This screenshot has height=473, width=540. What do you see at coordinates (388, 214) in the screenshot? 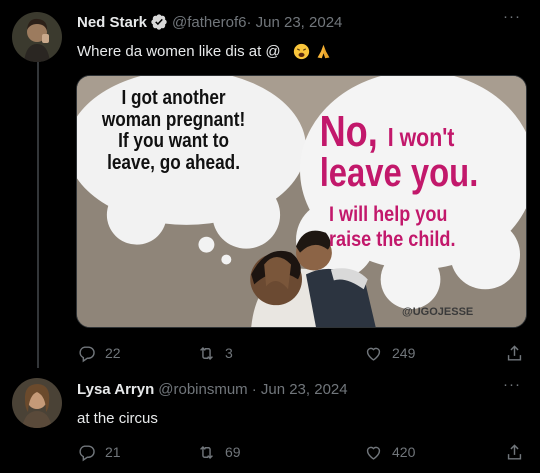
I see `right-bubble-help-line: I will help you` at bounding box center [388, 214].